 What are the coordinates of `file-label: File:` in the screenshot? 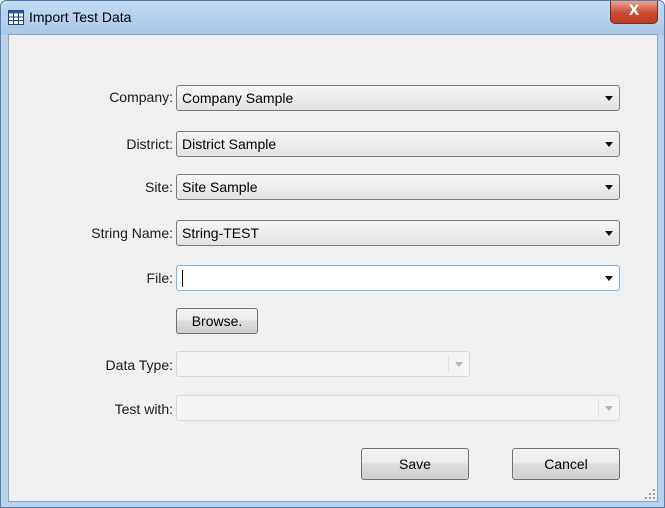 It's located at (159, 278).